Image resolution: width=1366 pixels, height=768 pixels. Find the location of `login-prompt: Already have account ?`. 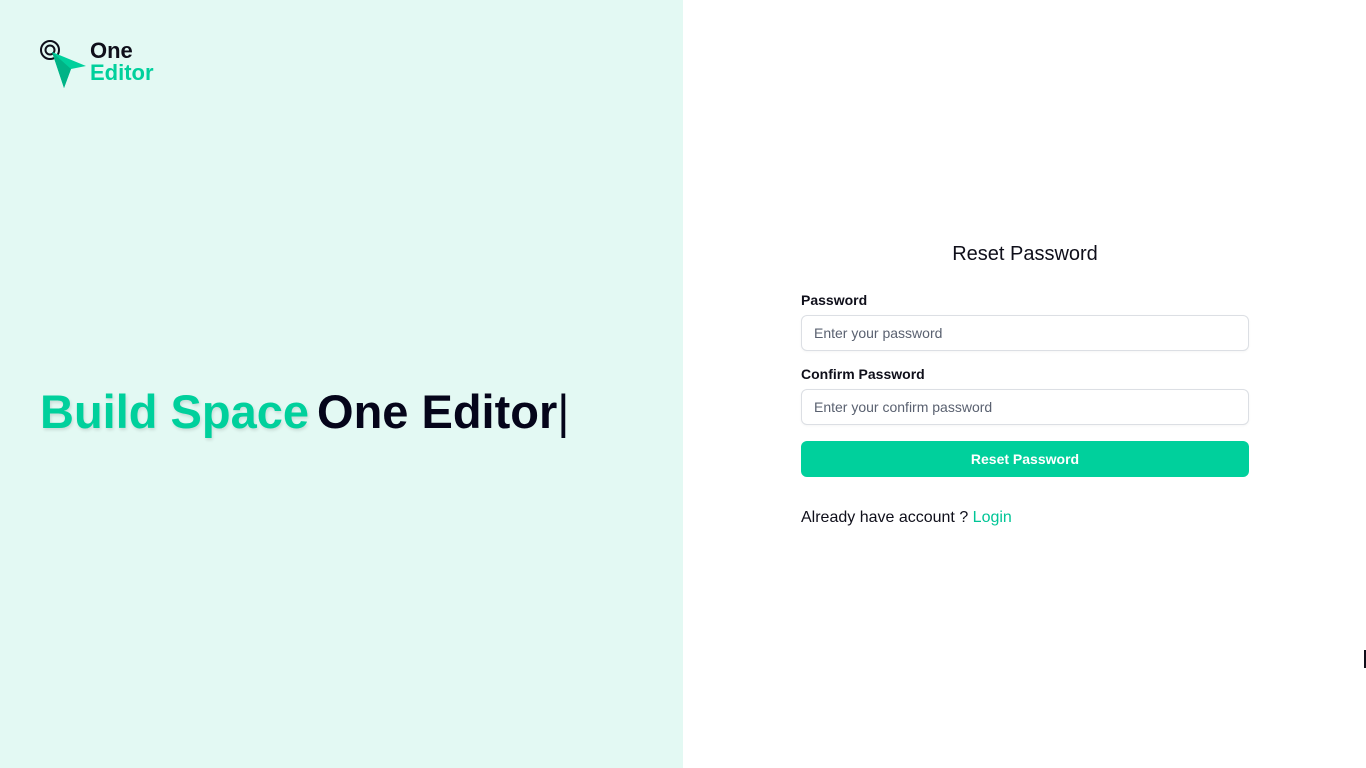

login-prompt: Already have account ? is located at coordinates (885, 517).